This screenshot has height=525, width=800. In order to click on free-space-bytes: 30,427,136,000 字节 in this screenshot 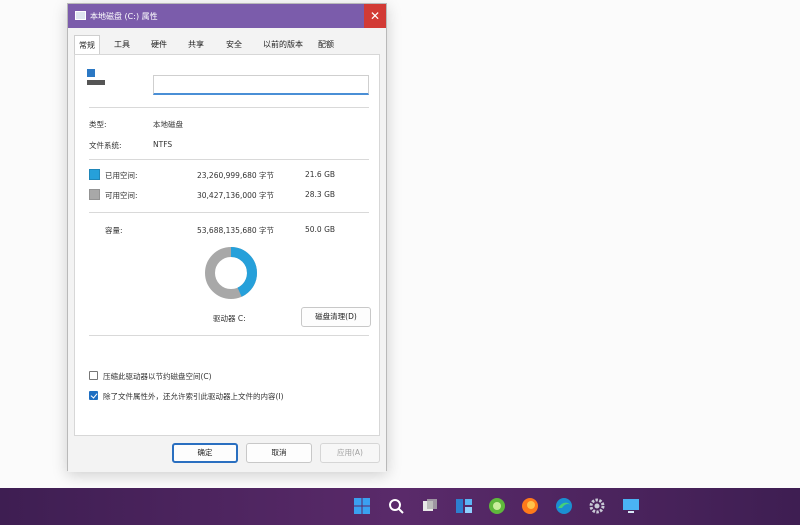, I will do `click(236, 195)`.